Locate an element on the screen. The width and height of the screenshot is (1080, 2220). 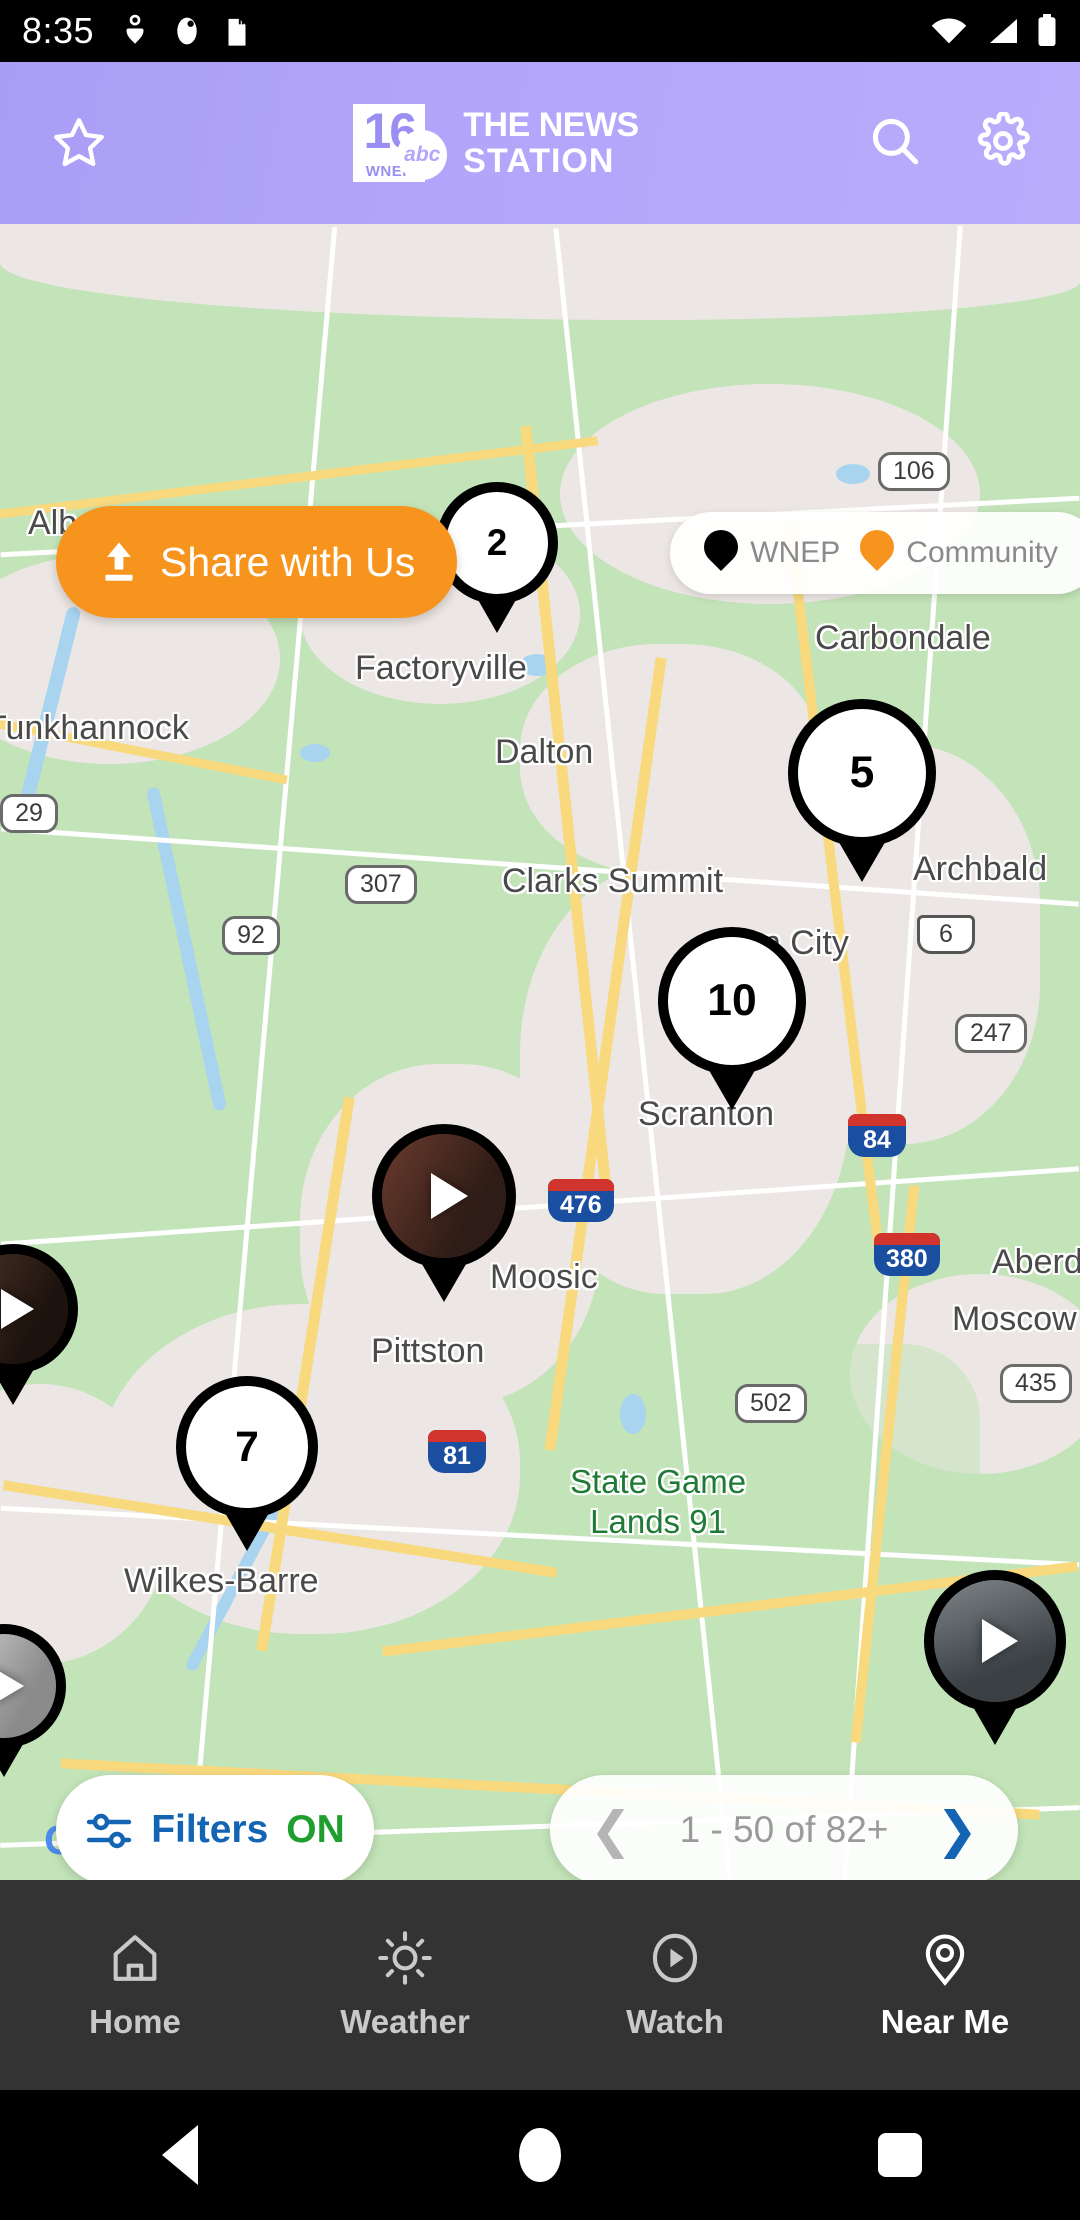
recents-square-icon is located at coordinates (900, 2155).